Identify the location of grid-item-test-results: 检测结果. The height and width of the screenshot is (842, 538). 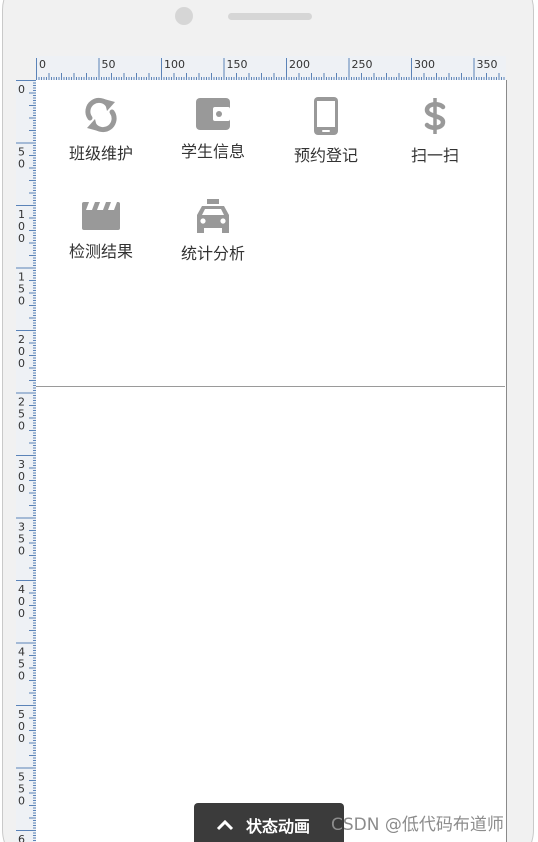
(101, 222).